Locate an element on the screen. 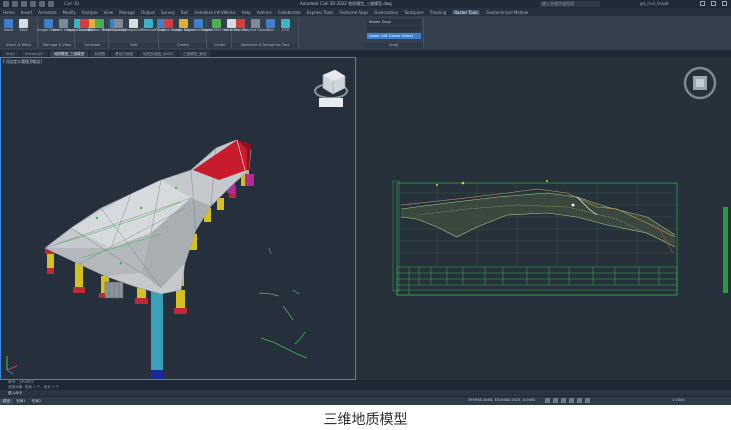 Image resolution: width=731 pixels, height=430 pixels. panel-title: Manage & View is located at coordinates (57, 45).